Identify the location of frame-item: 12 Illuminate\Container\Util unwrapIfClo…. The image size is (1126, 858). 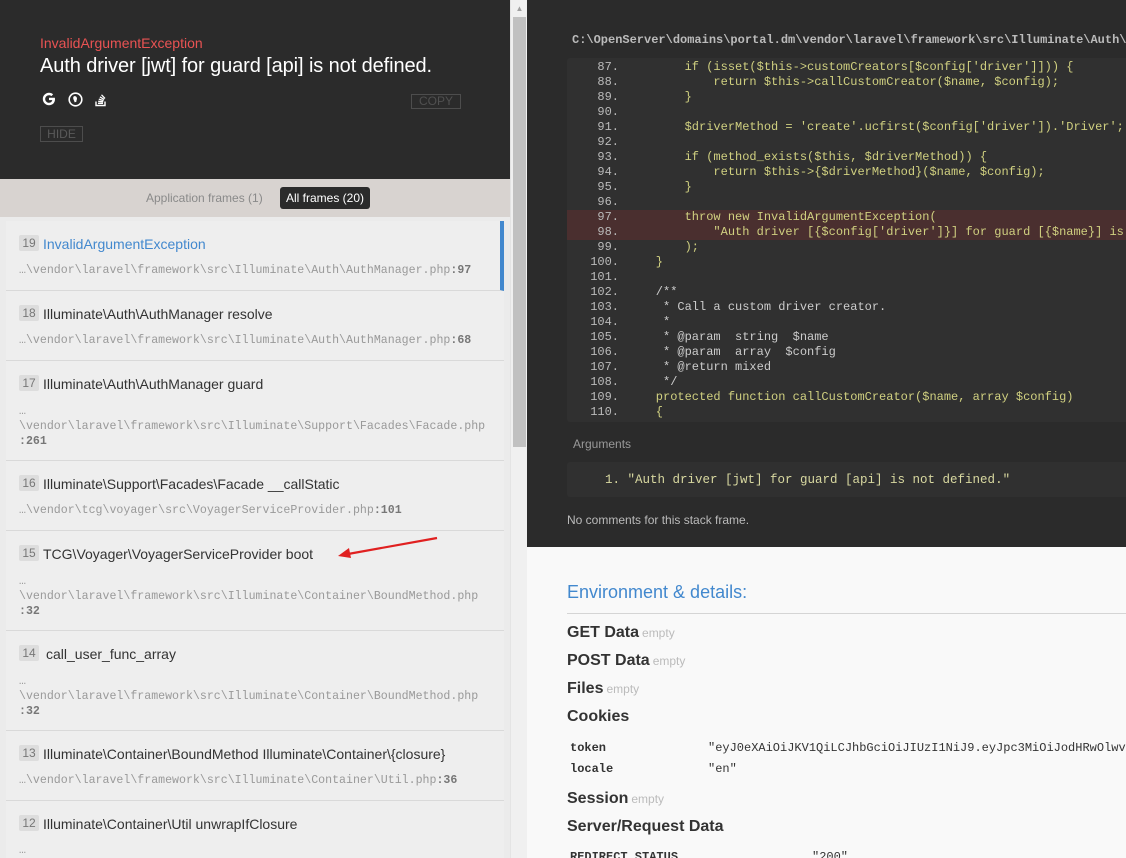
(255, 829).